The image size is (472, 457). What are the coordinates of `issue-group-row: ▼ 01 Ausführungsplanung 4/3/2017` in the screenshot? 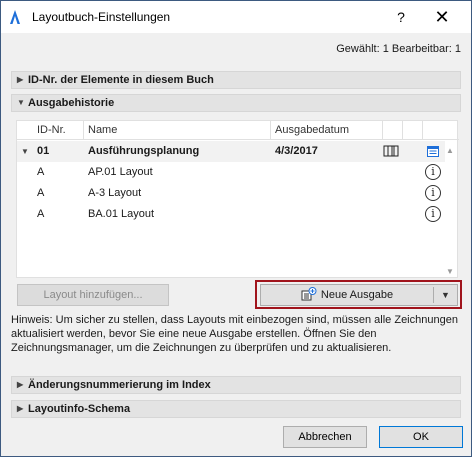 It's located at (231, 151).